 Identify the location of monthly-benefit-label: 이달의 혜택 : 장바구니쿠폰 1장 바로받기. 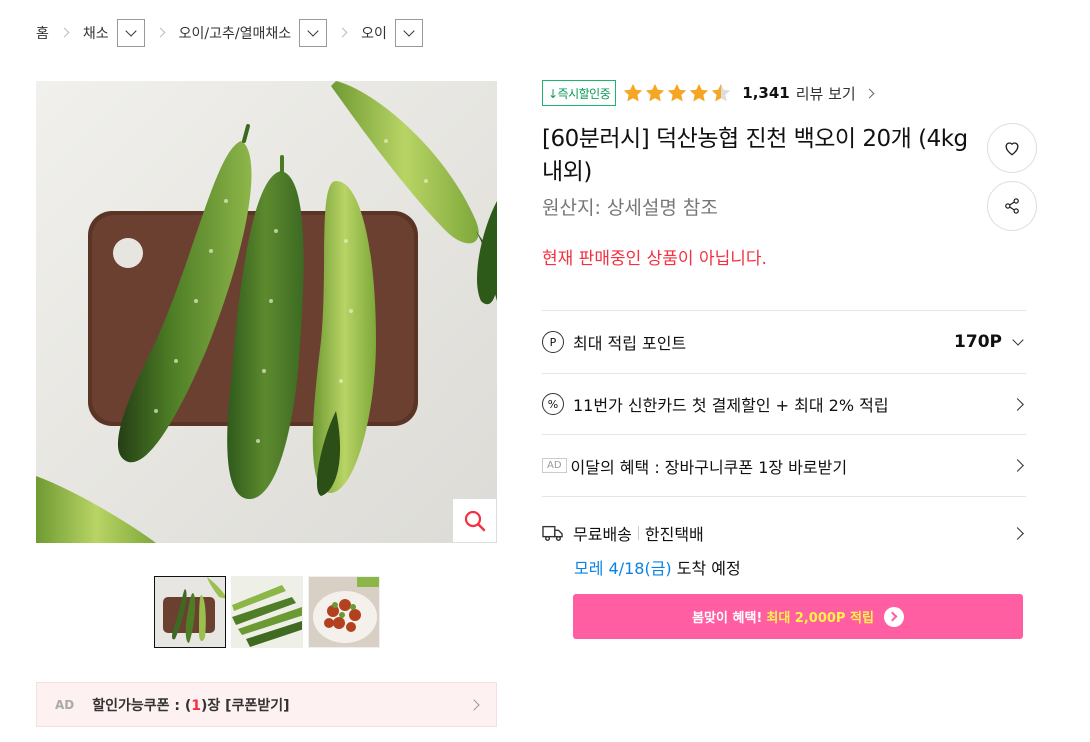
(709, 467).